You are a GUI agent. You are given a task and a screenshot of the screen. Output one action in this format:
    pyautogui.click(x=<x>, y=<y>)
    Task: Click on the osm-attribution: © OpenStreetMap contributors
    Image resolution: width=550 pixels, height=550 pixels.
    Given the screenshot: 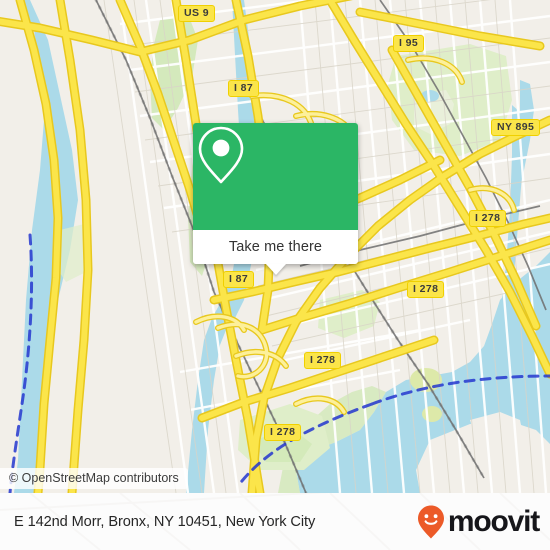 What is the action you would take?
    pyautogui.click(x=94, y=478)
    